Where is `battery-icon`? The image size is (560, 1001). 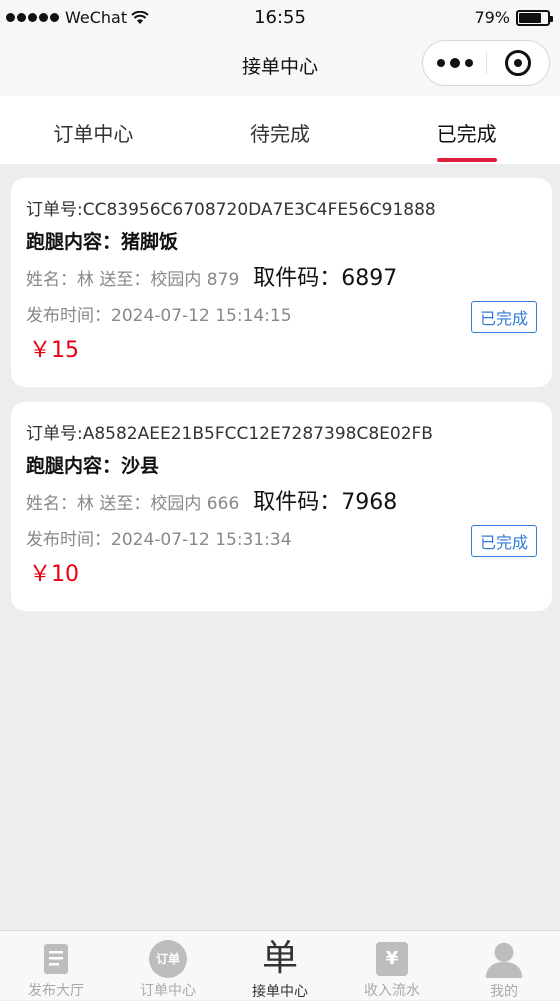 battery-icon is located at coordinates (534, 17).